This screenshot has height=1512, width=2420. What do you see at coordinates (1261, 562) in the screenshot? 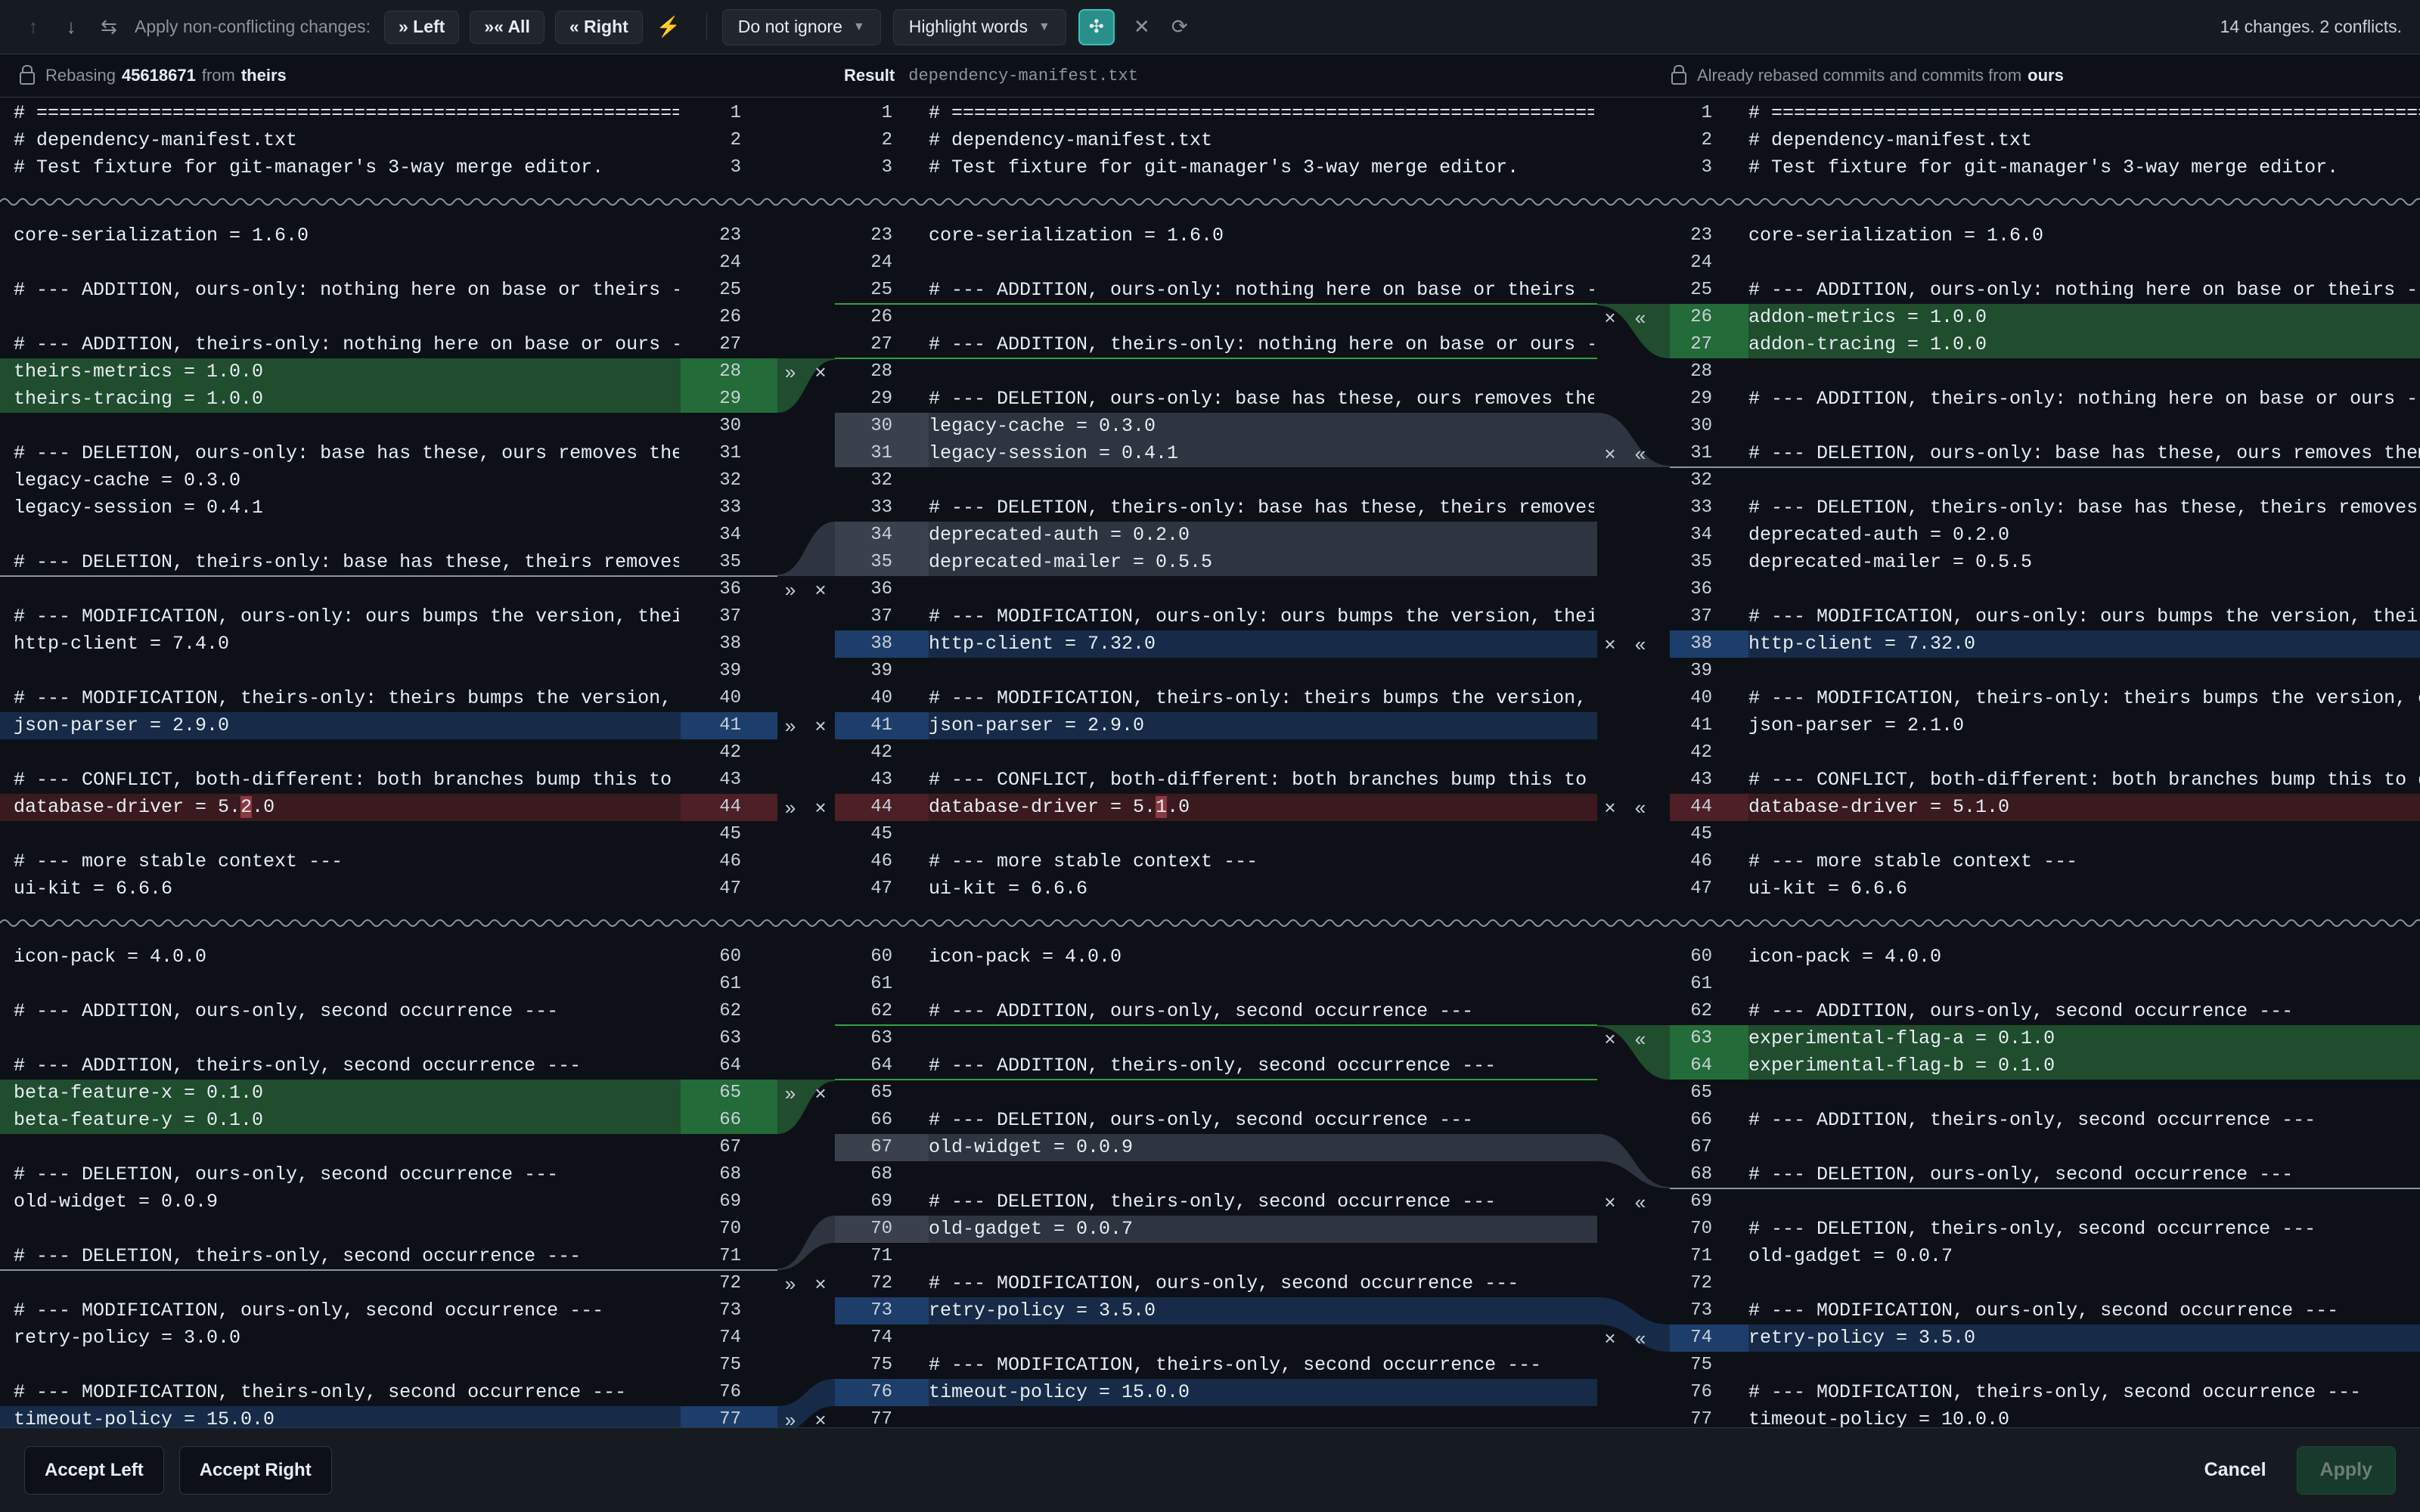
I see `result-code-line: deprecated-mailer = 0.5.5` at bounding box center [1261, 562].